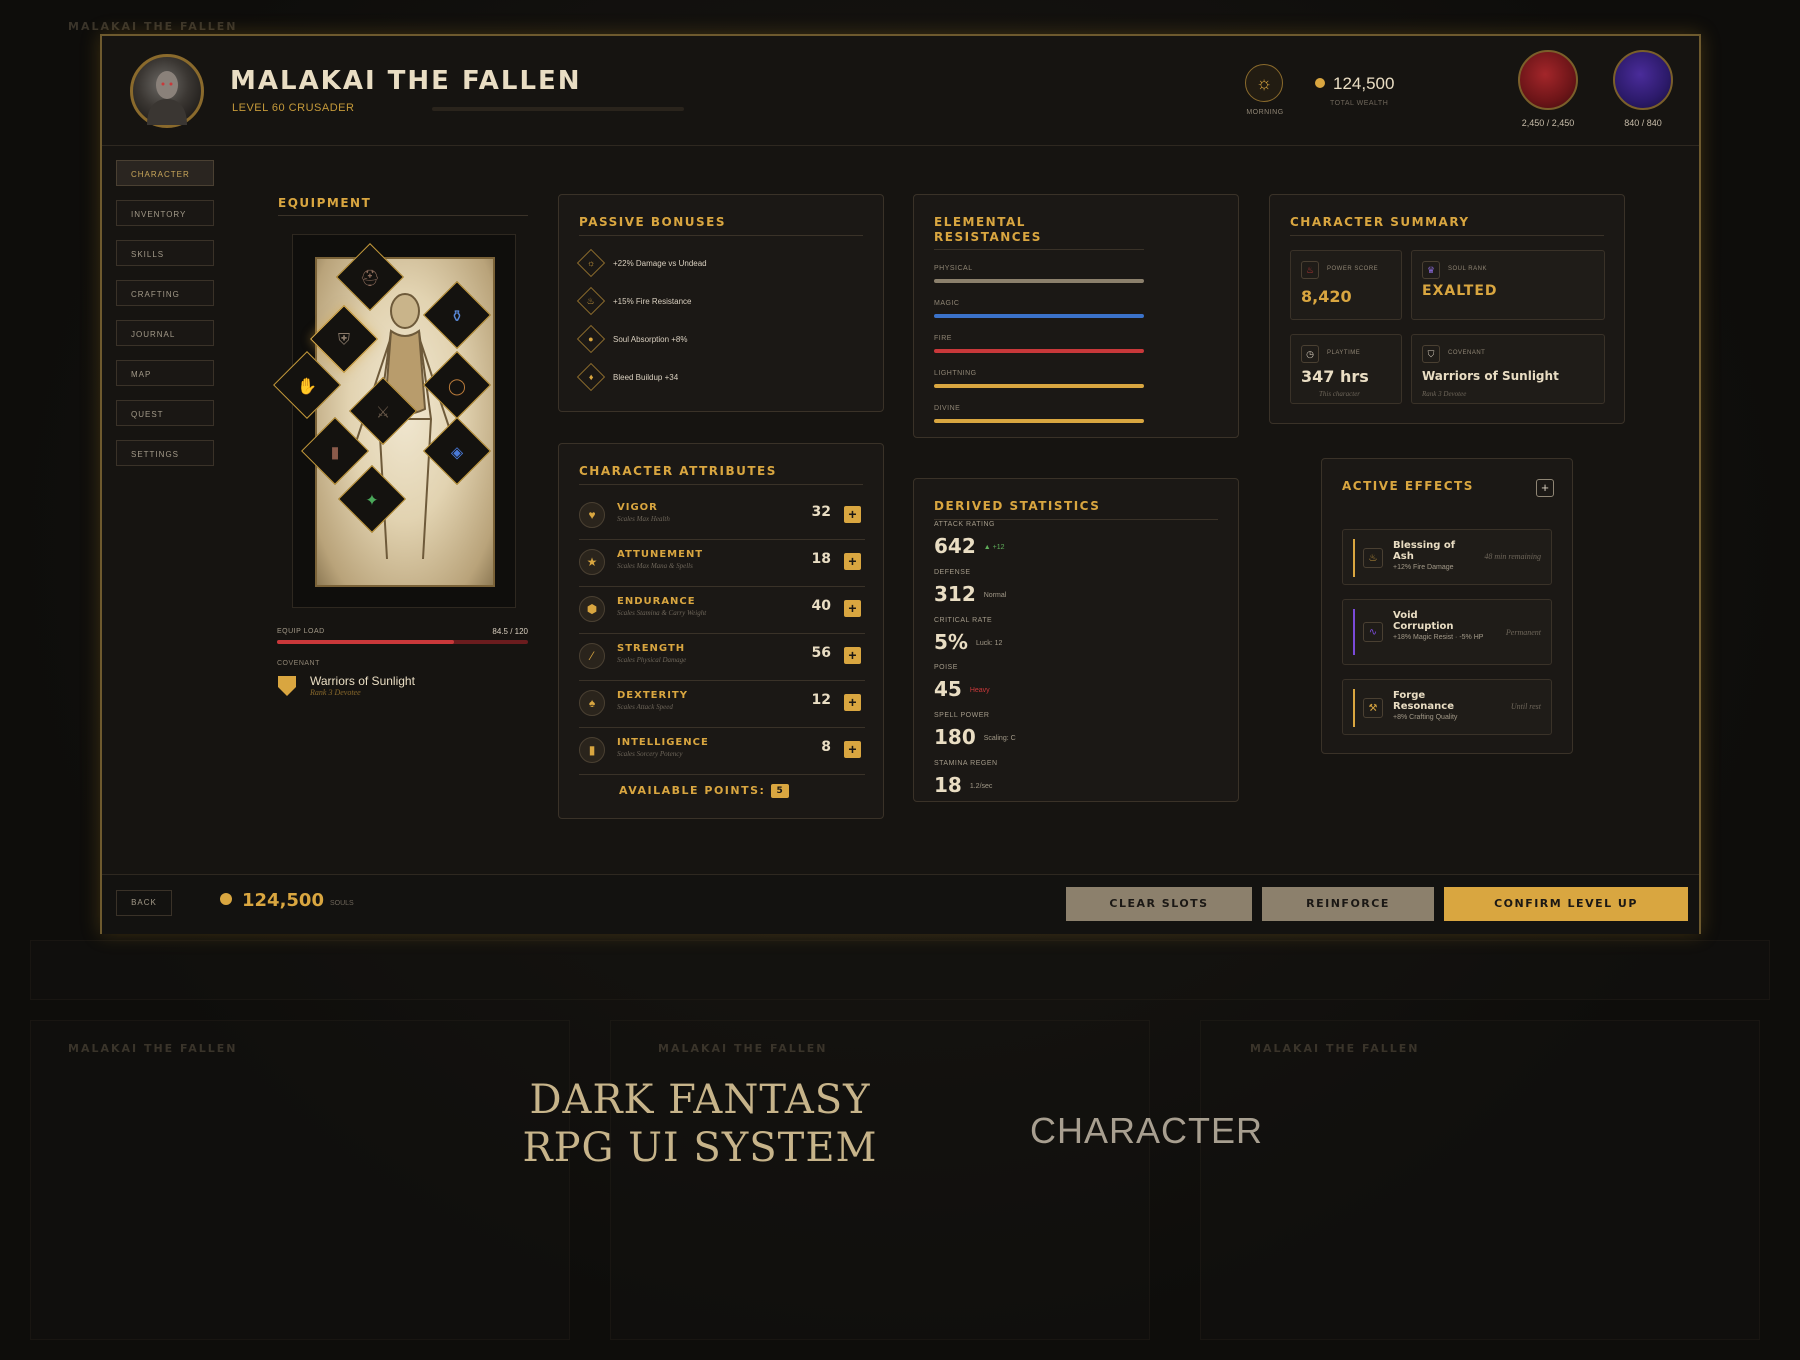 The width and height of the screenshot is (1800, 1360). What do you see at coordinates (144, 903) in the screenshot?
I see `back-button: BACK` at bounding box center [144, 903].